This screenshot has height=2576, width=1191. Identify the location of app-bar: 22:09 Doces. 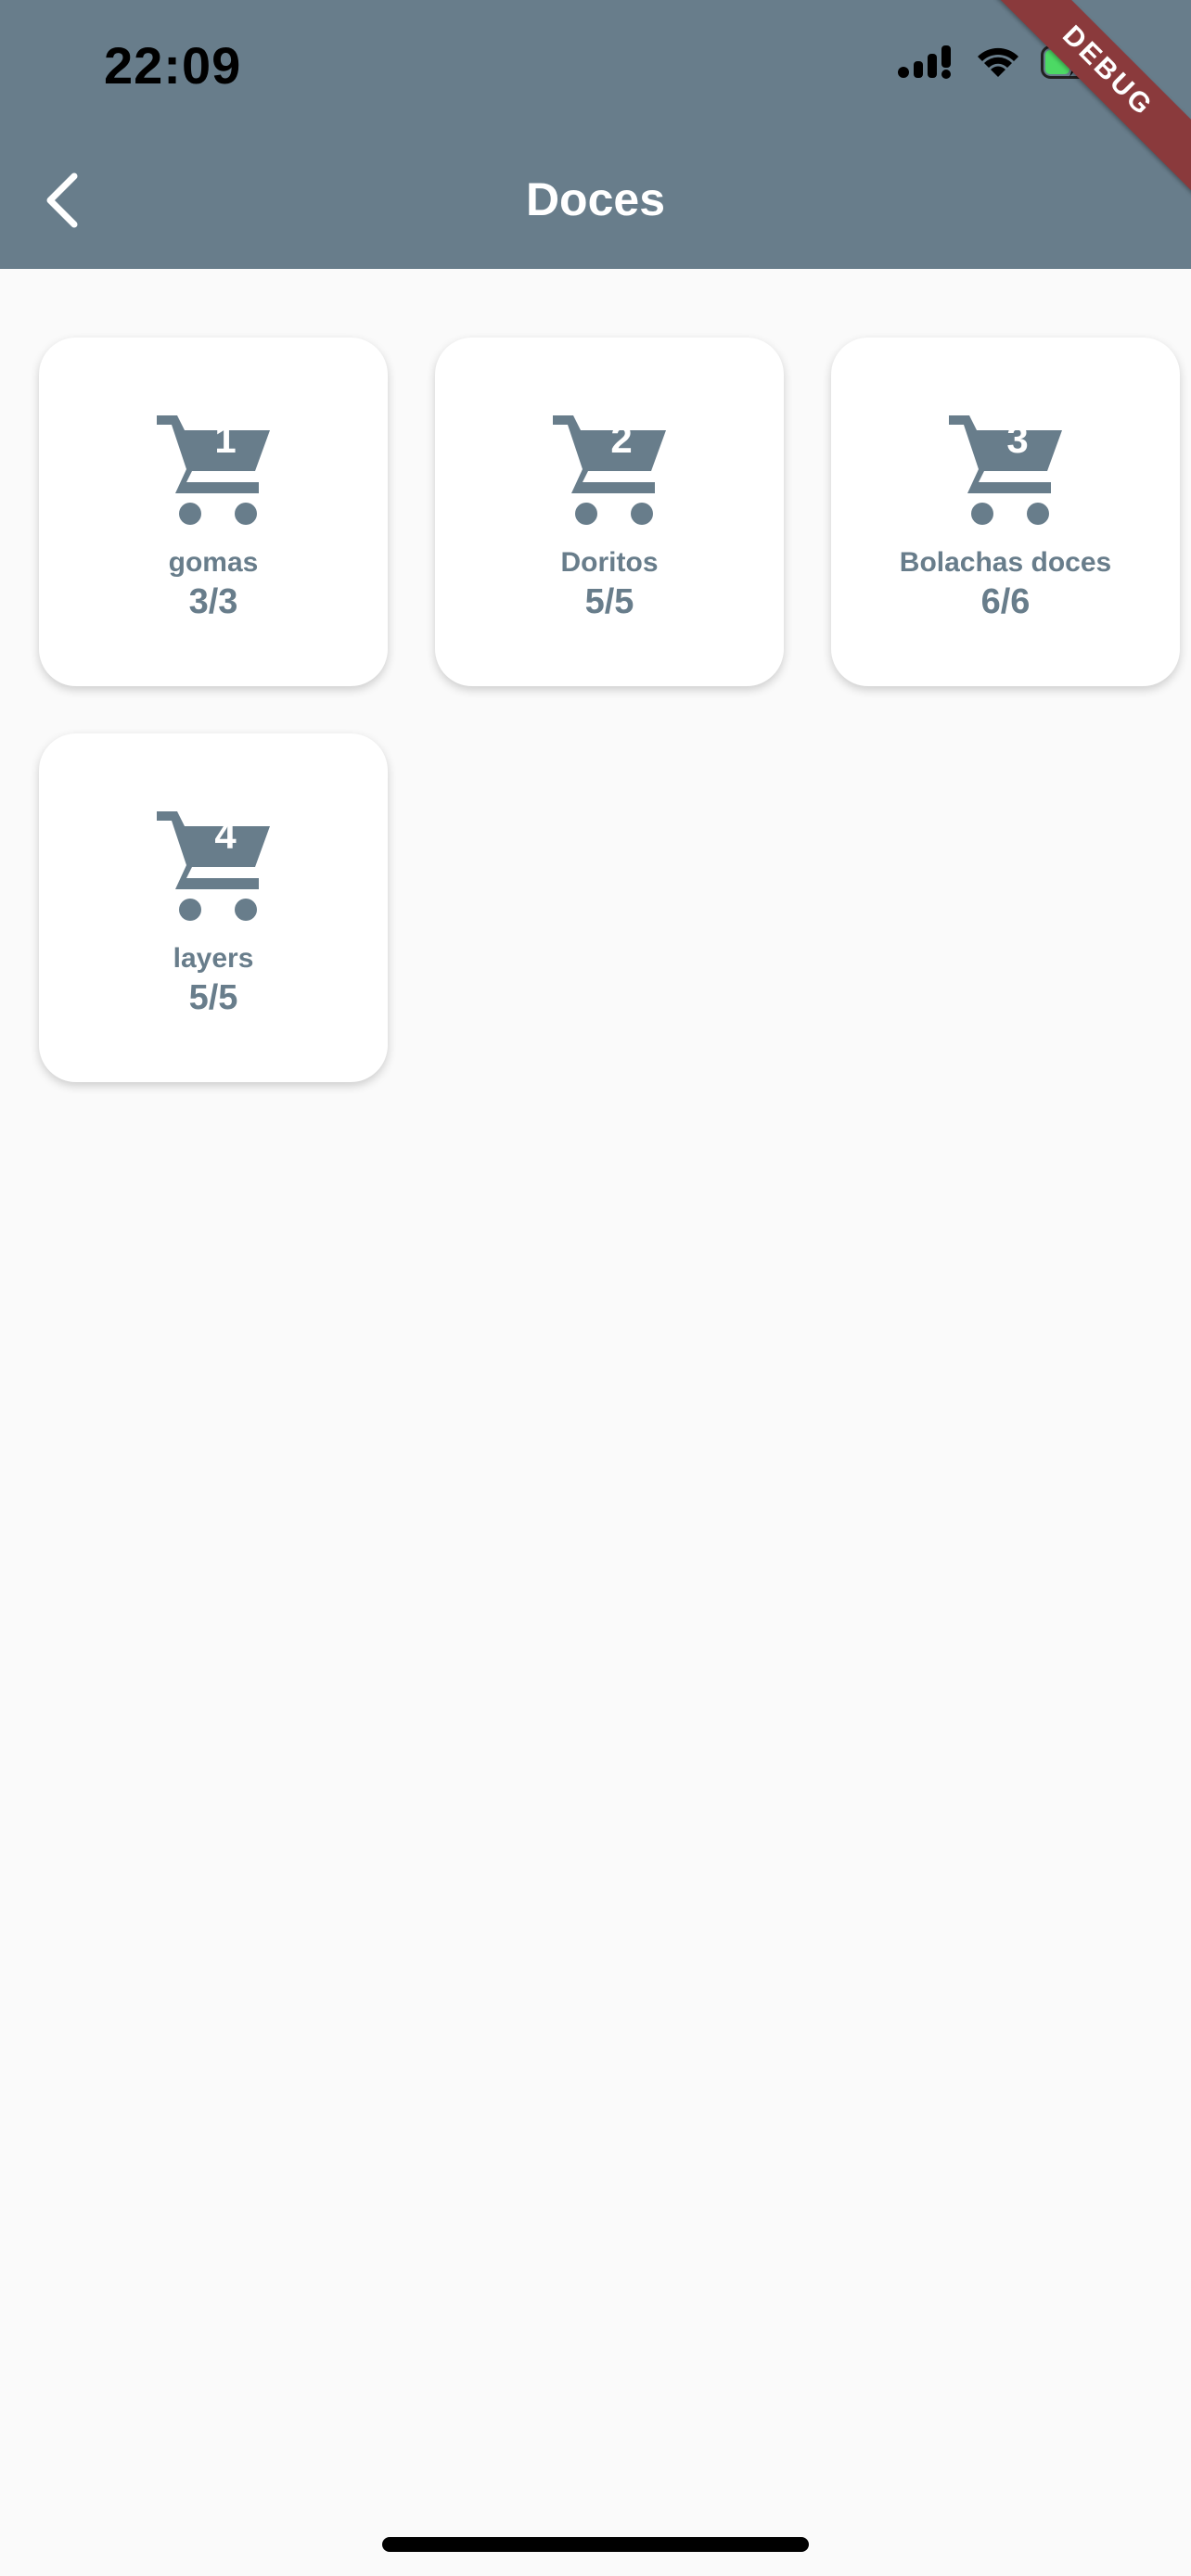
(595, 134).